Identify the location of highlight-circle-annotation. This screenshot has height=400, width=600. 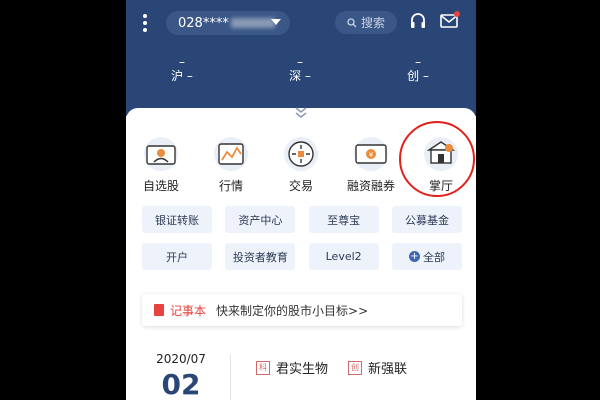
(437, 159).